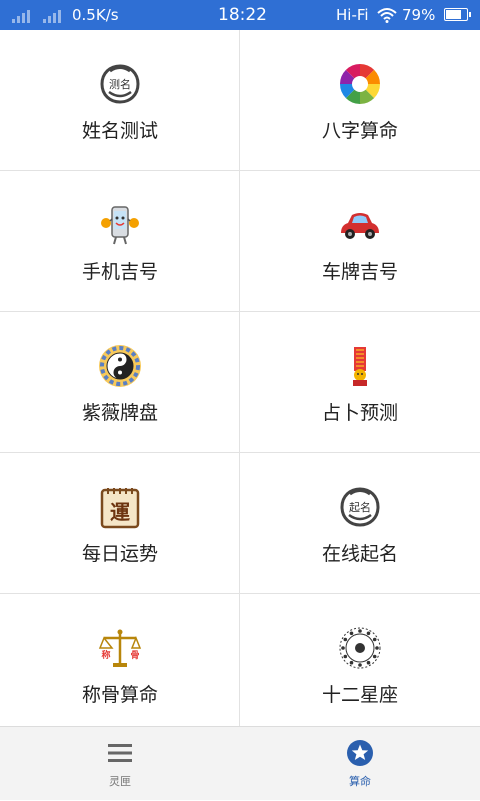  Describe the element at coordinates (360, 753) in the screenshot. I see `star-circle-icon` at that location.